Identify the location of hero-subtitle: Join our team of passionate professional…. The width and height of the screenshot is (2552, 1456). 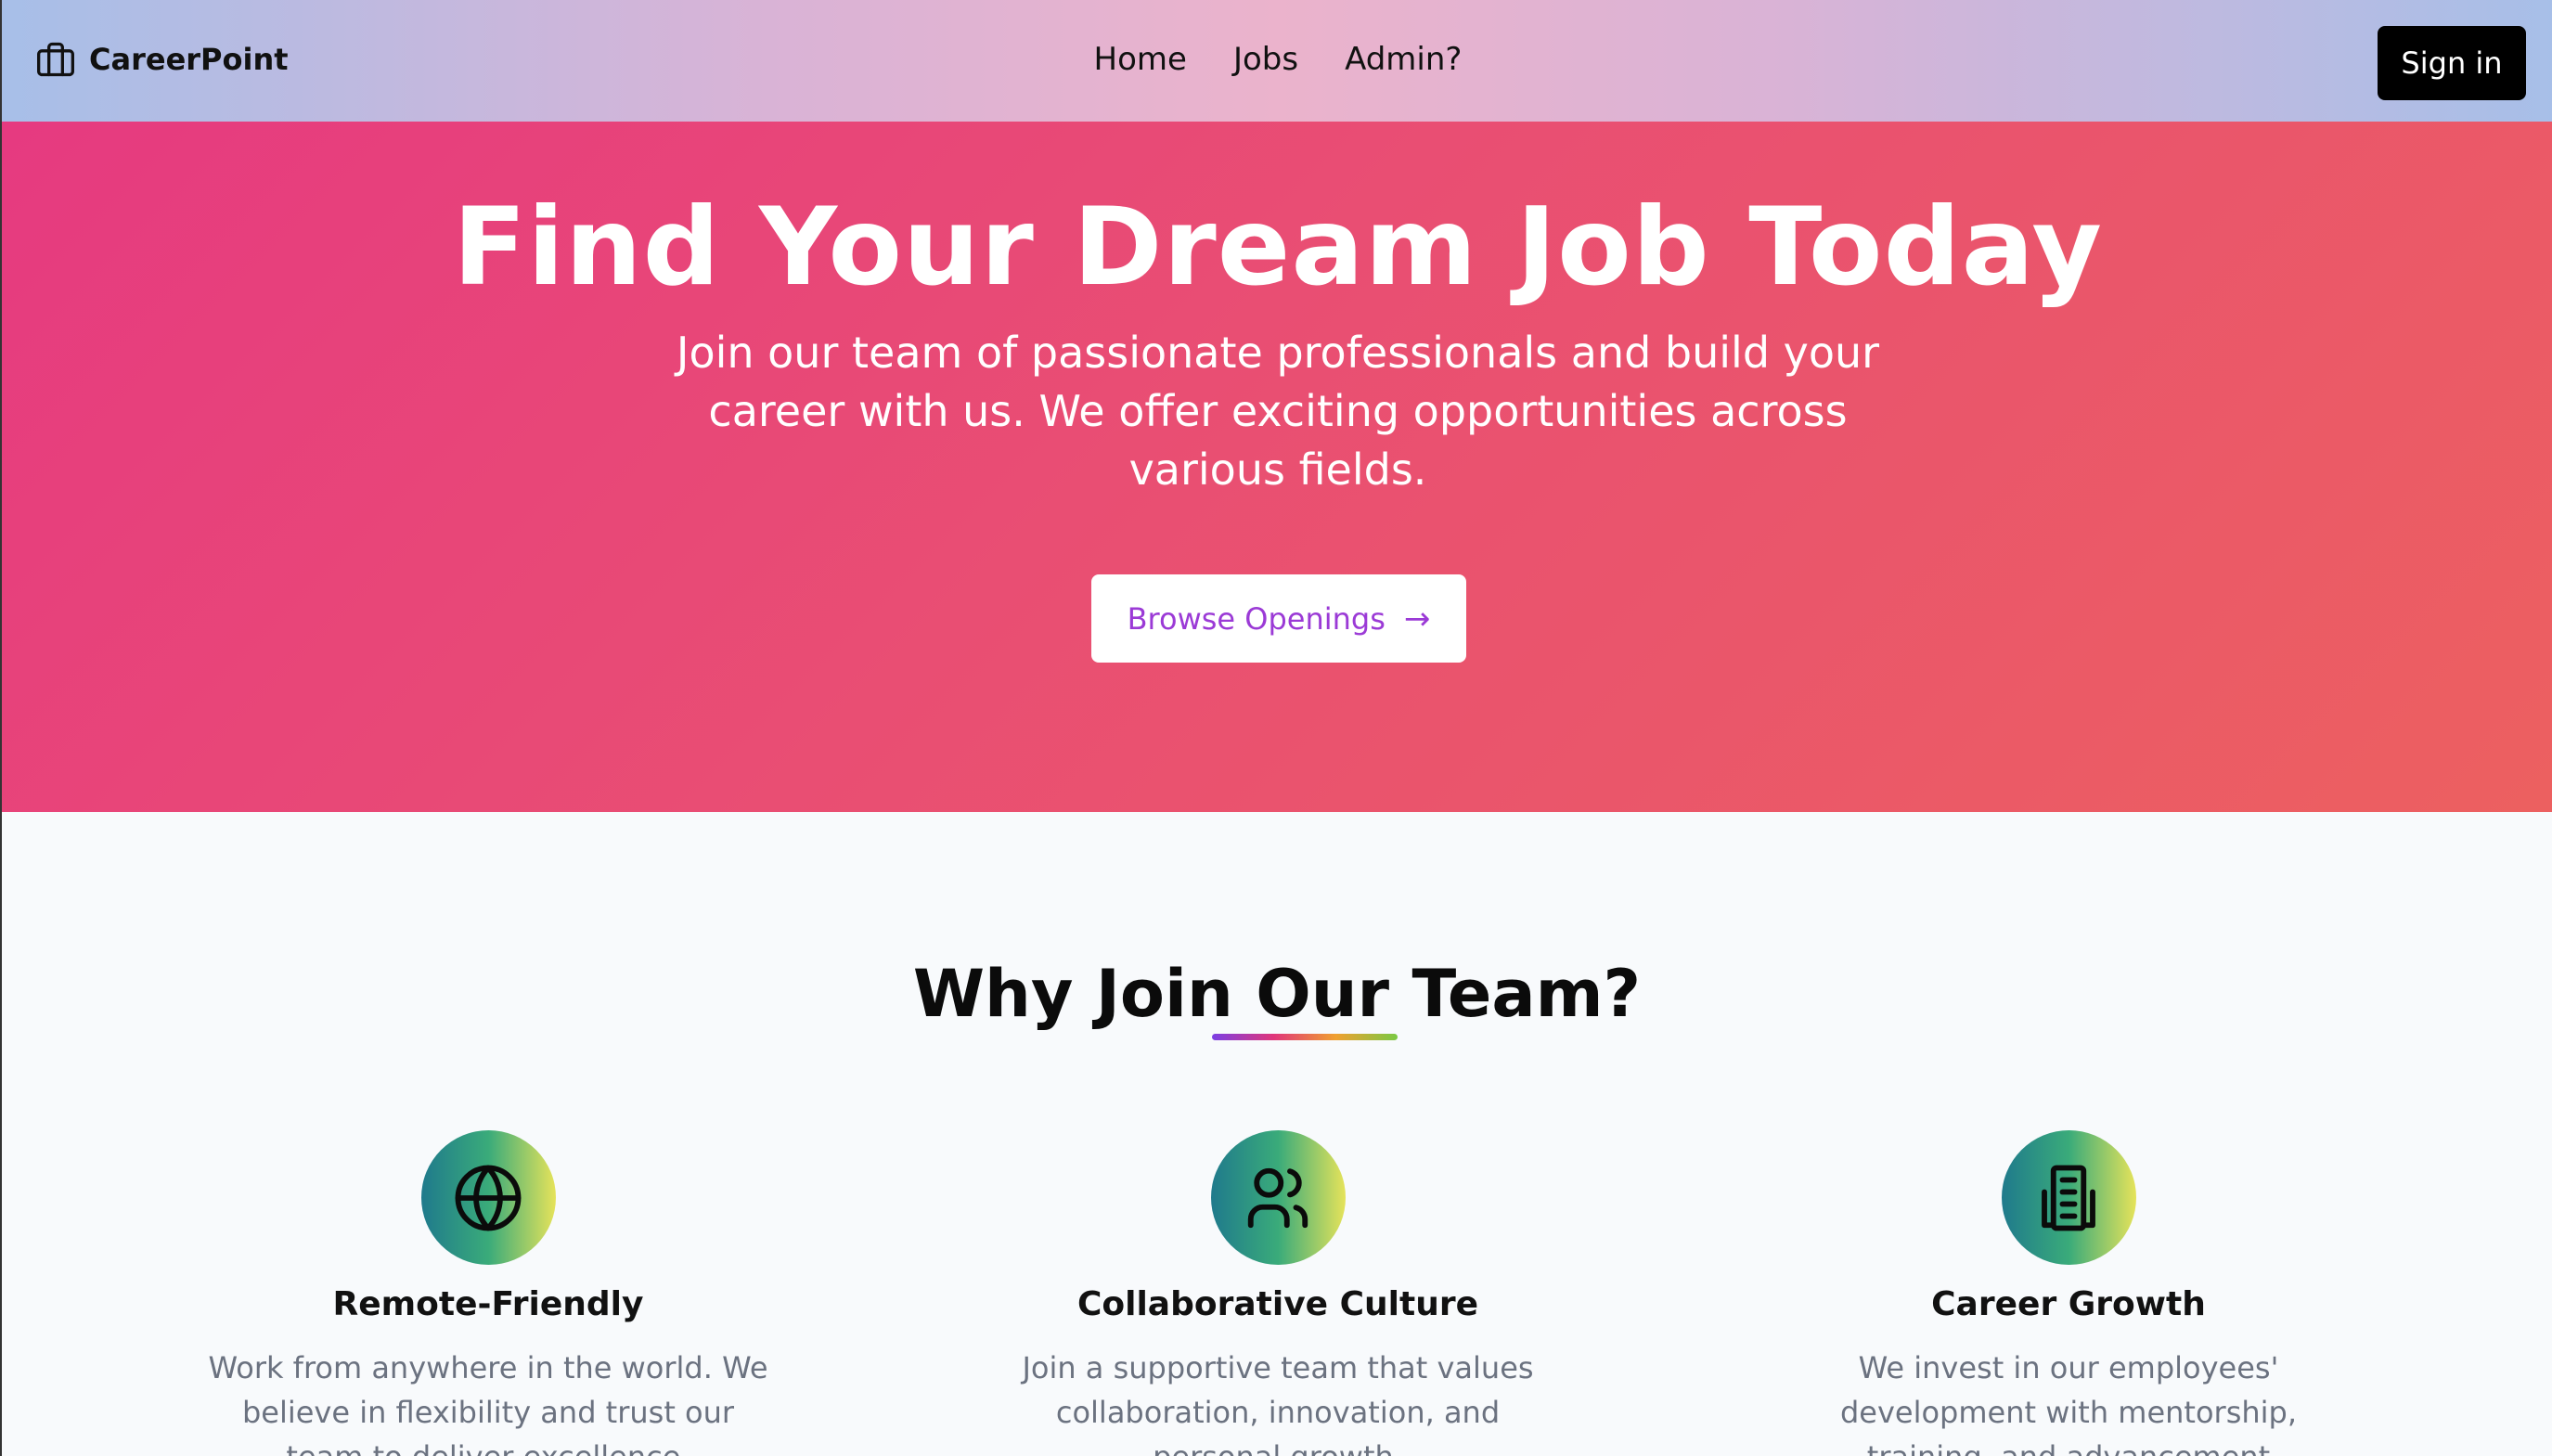
(1278, 411).